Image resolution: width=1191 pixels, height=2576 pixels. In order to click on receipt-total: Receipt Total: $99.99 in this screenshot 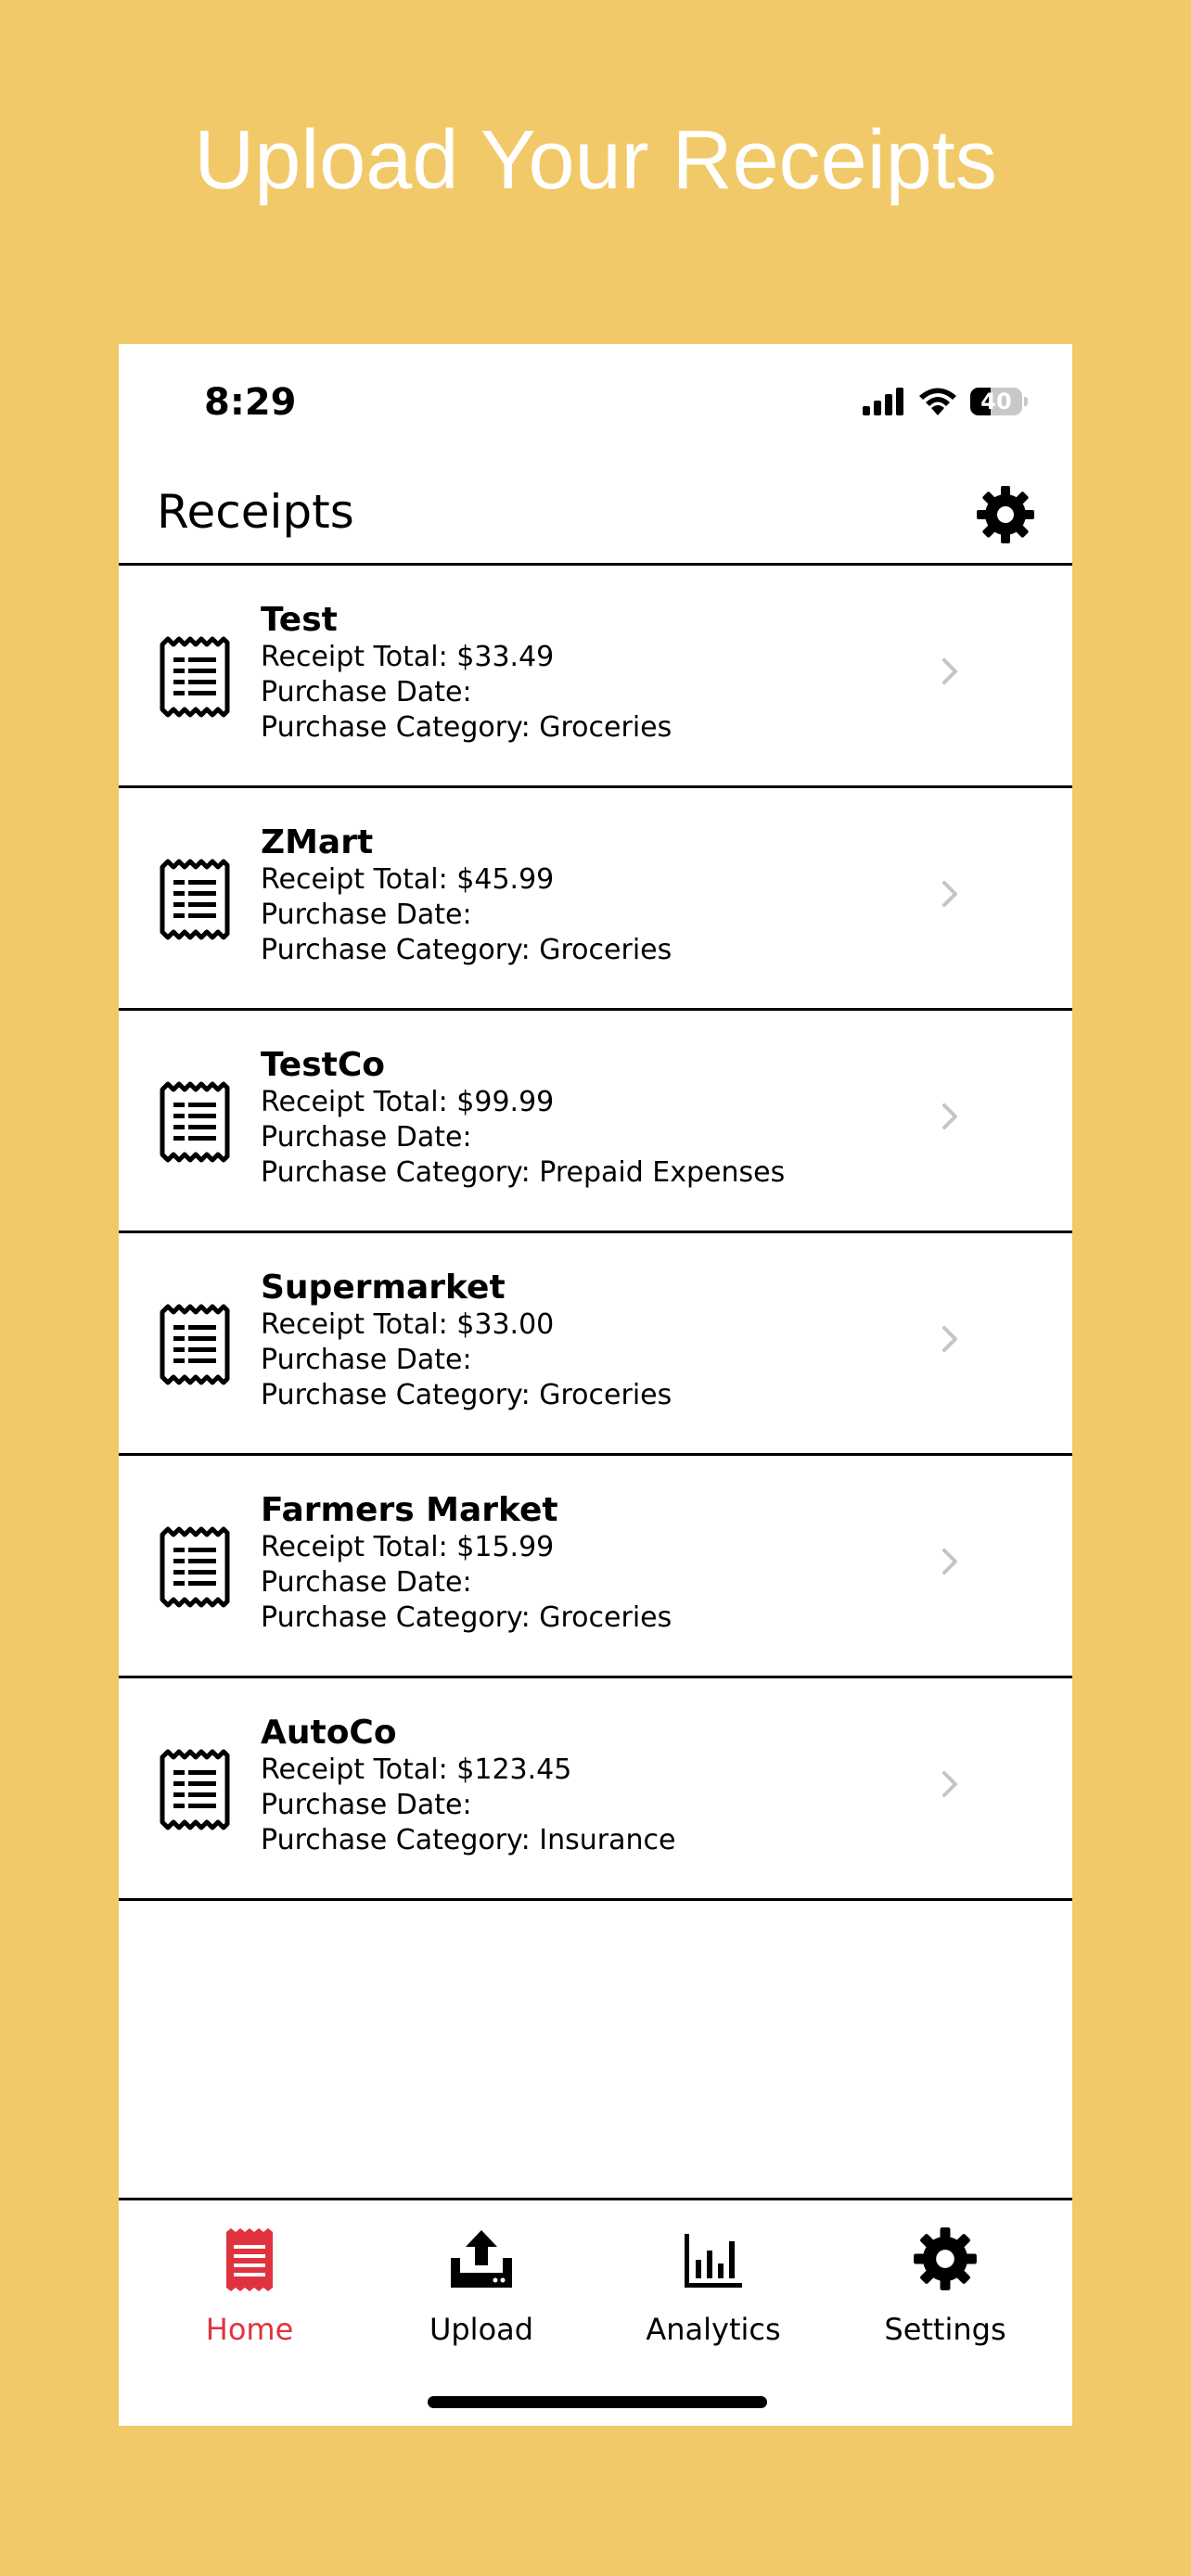, I will do `click(408, 1102)`.